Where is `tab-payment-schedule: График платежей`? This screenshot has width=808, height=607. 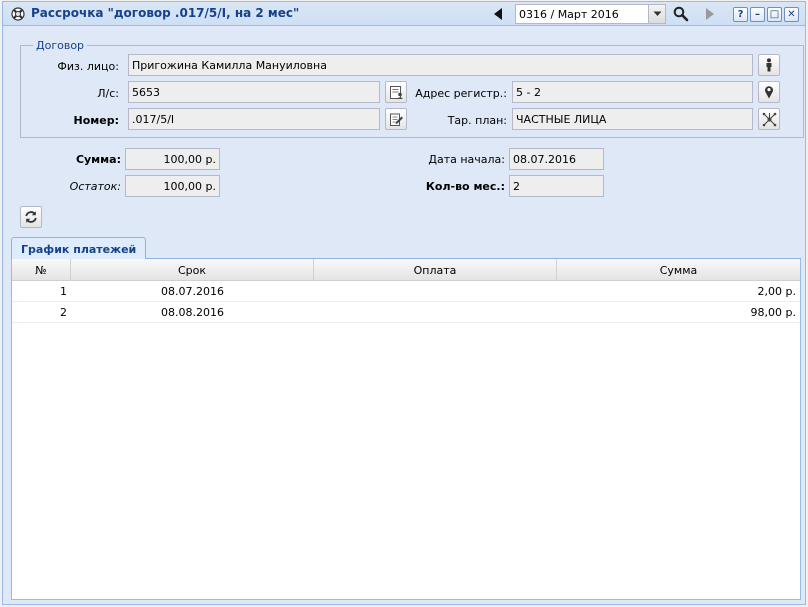 tab-payment-schedule: График платежей is located at coordinates (79, 248).